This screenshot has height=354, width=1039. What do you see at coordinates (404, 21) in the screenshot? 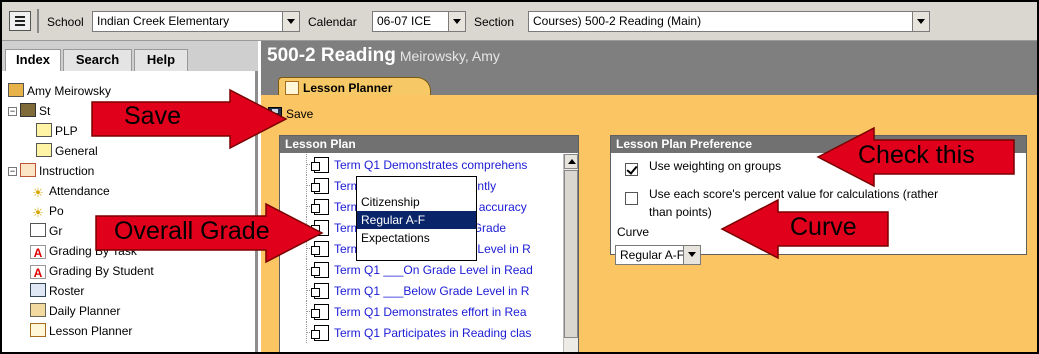
I see `calendar-select-value: 06-07 ICE` at bounding box center [404, 21].